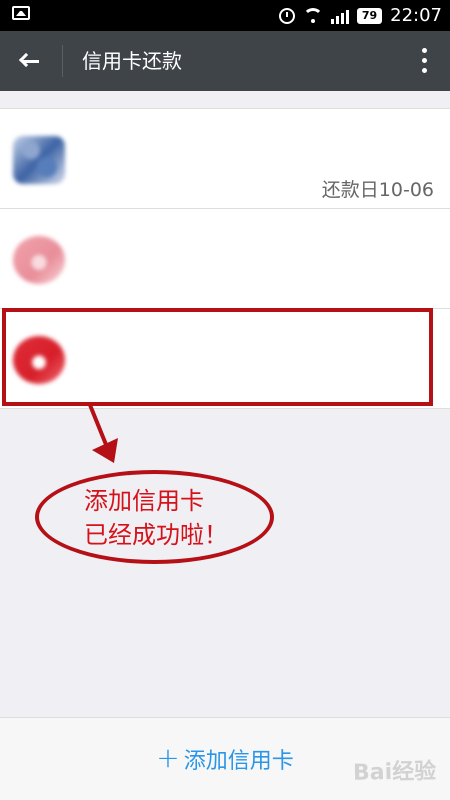 The image size is (450, 800). I want to click on app-header: 信用卡还款, so click(225, 61).